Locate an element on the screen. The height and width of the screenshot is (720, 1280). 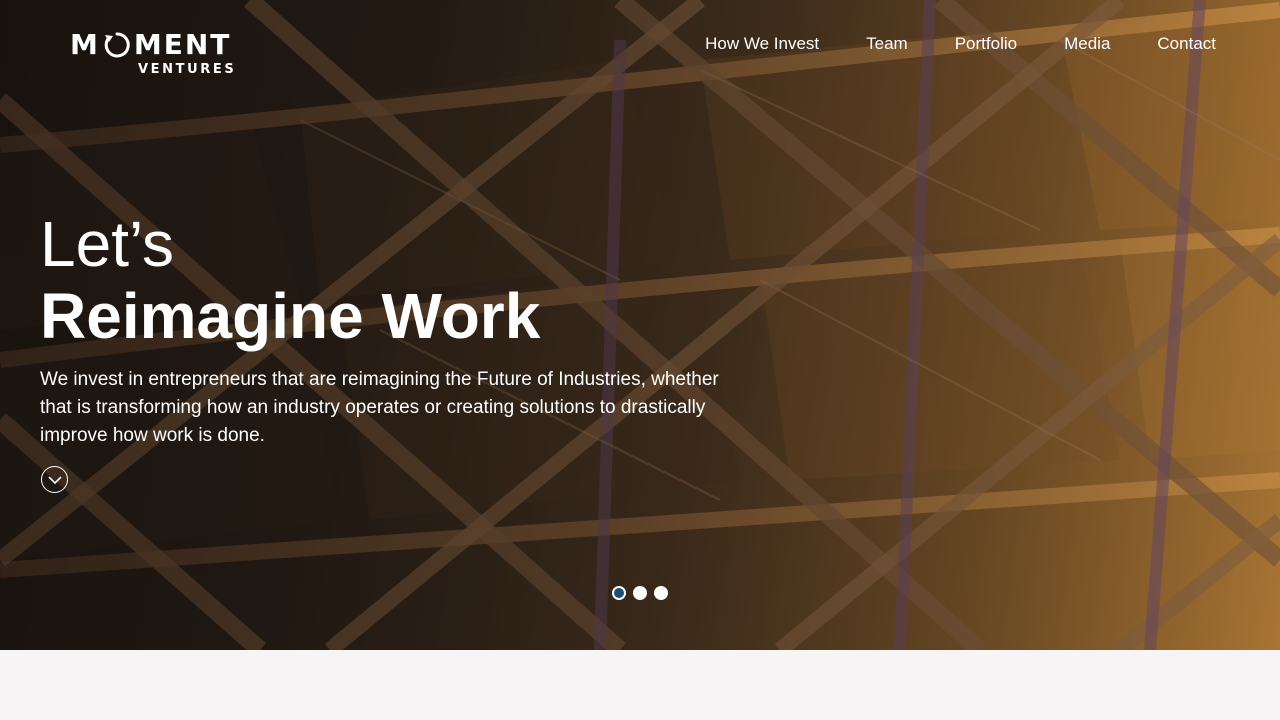
nav-contact: Contact is located at coordinates (1186, 44).